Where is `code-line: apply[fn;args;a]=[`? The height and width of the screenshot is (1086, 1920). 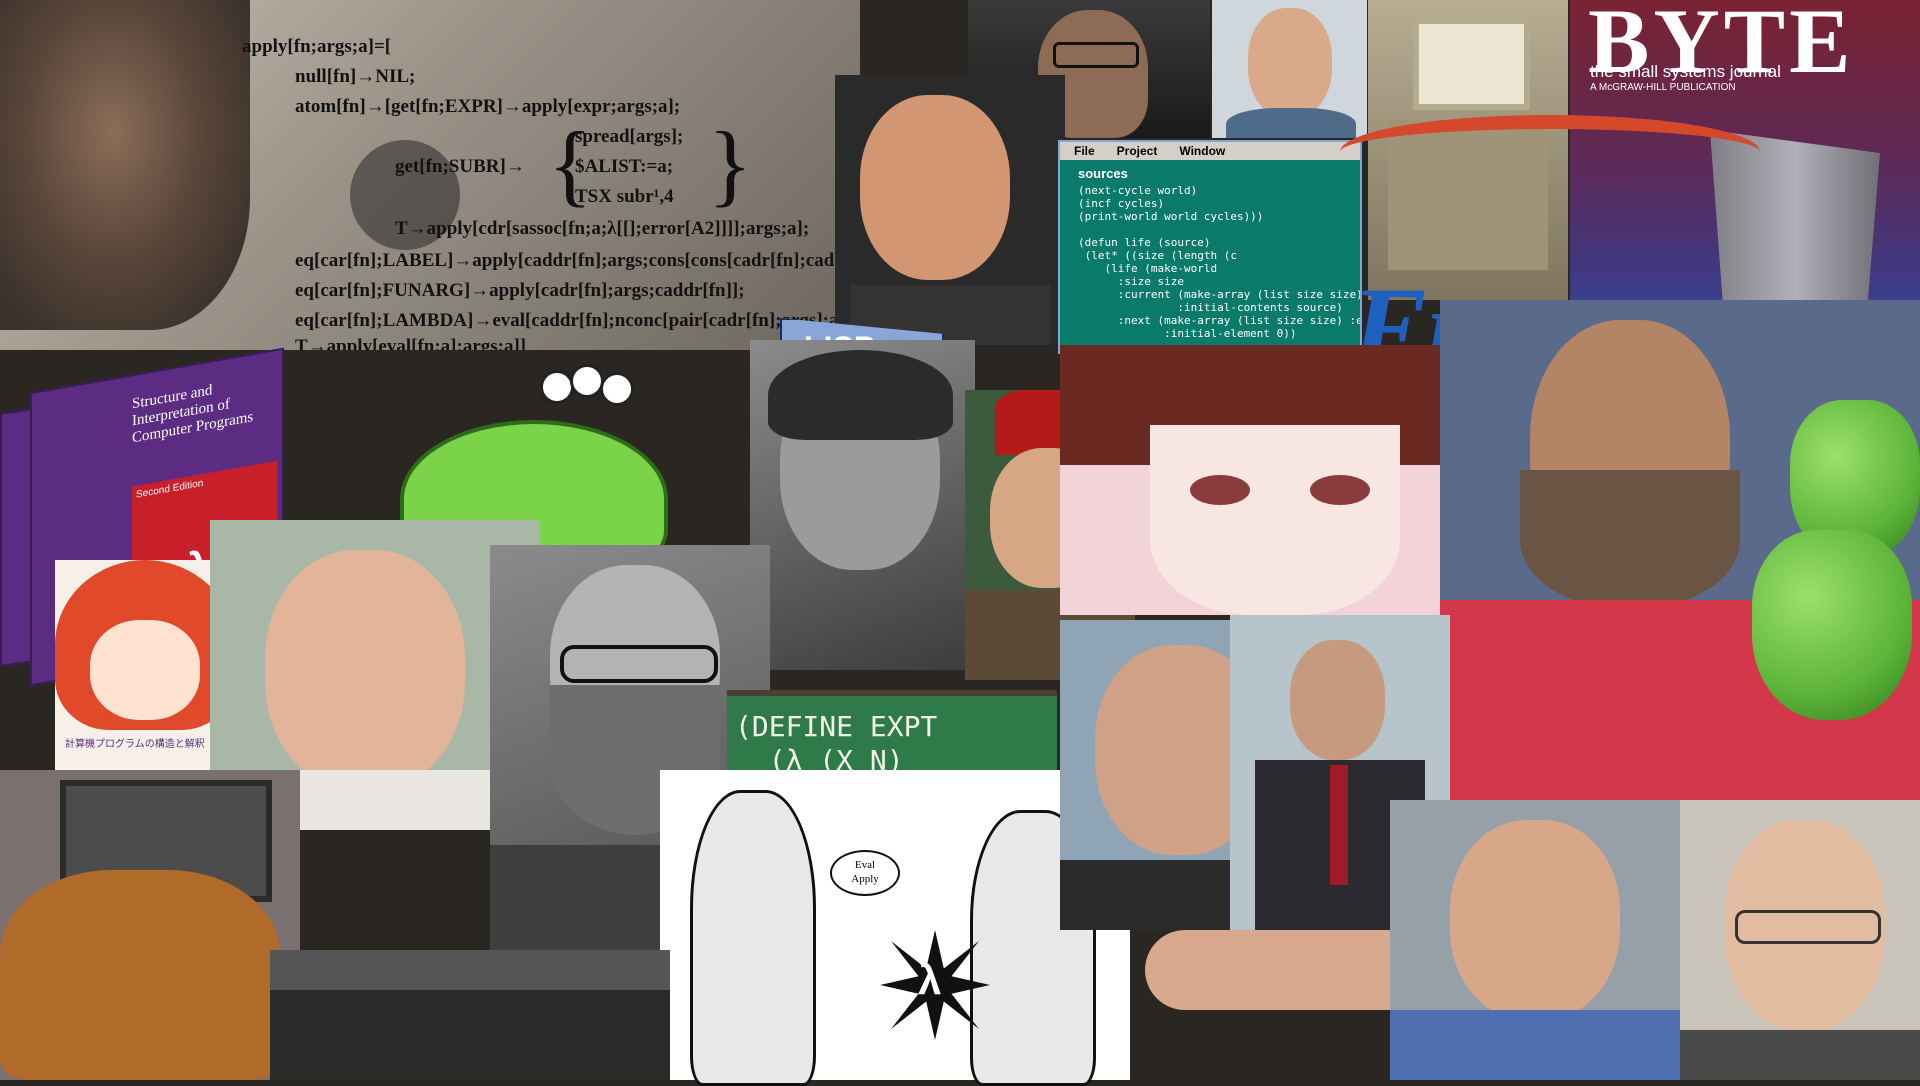
code-line: apply[fn;args;a]=[ is located at coordinates (317, 46).